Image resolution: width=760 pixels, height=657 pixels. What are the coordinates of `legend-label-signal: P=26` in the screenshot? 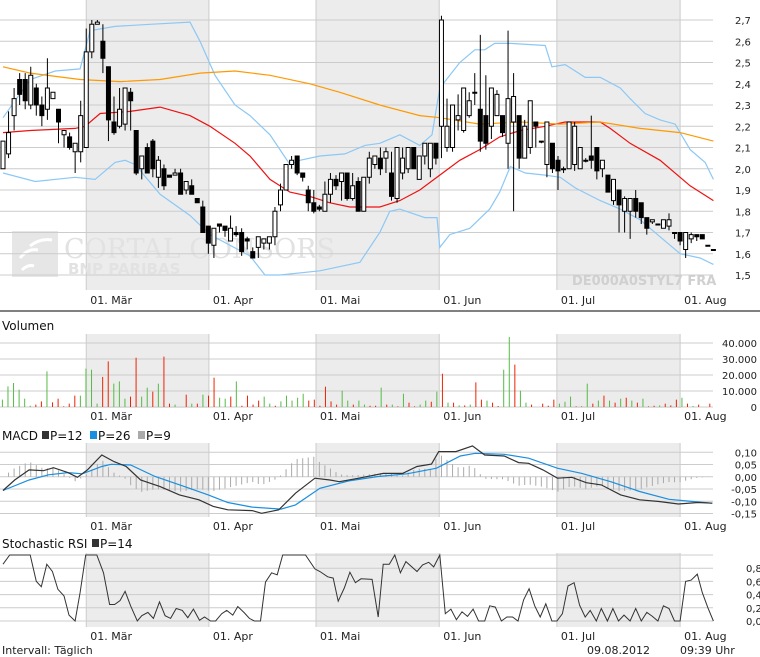 It's located at (114, 436).